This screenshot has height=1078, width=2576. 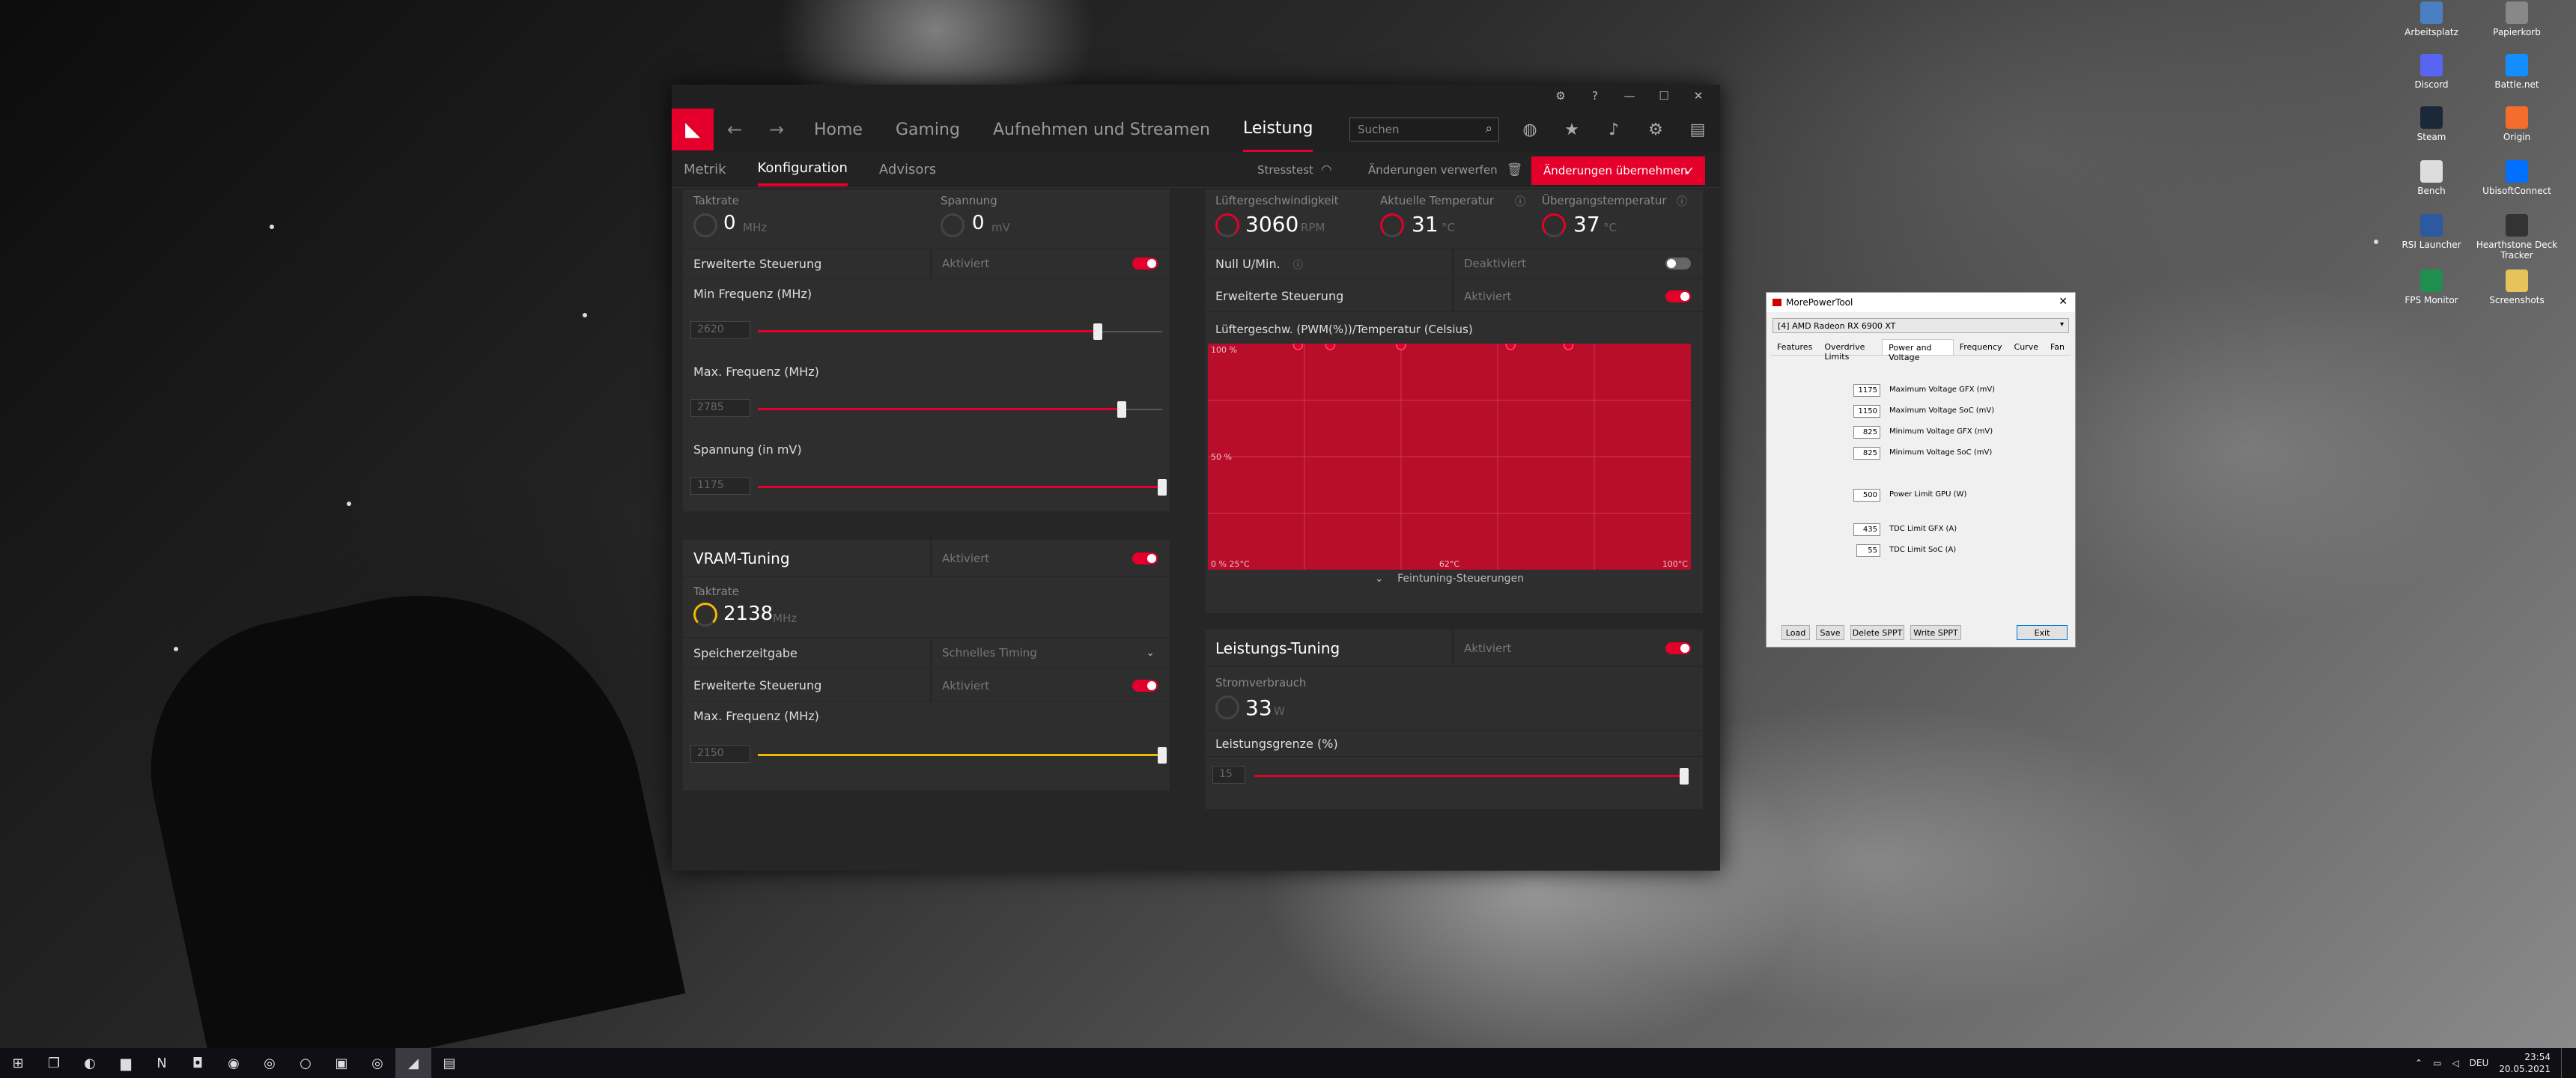 What do you see at coordinates (1866, 529) in the screenshot?
I see `mpt-field-input: 435` at bounding box center [1866, 529].